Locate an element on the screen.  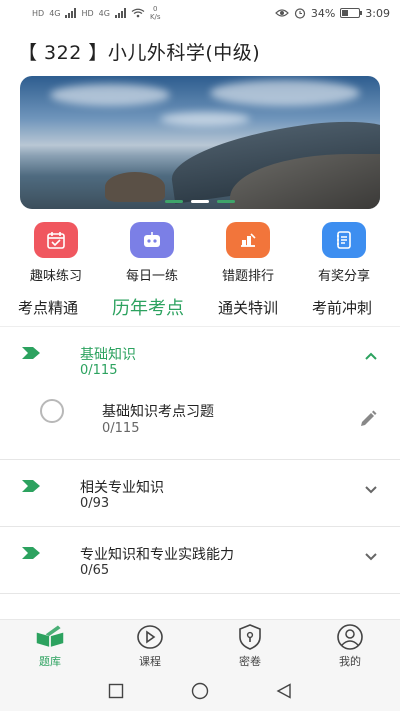
chapter-header: 相关专业知识 0/93 is located at coordinates (200, 493).